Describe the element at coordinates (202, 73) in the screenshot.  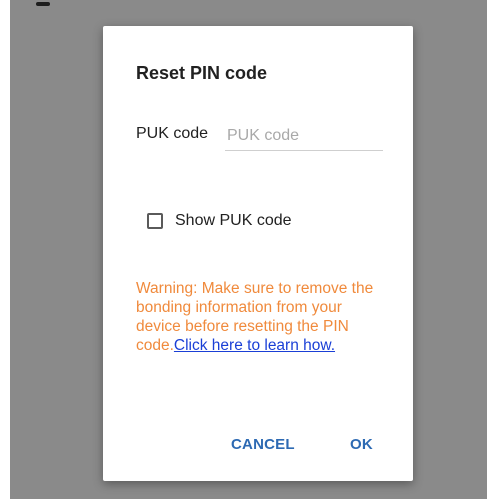
I see `dialog-title: Reset PIN code` at that location.